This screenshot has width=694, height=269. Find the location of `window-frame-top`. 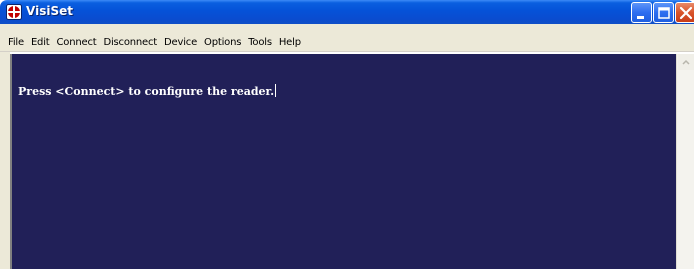

window-frame-top is located at coordinates (347, 29).